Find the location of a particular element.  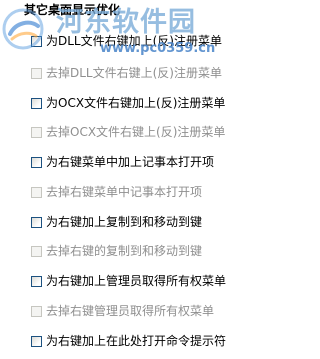

option-register-ocx: 为OCX文件右键加上(反)注册菜单 is located at coordinates (128, 103).